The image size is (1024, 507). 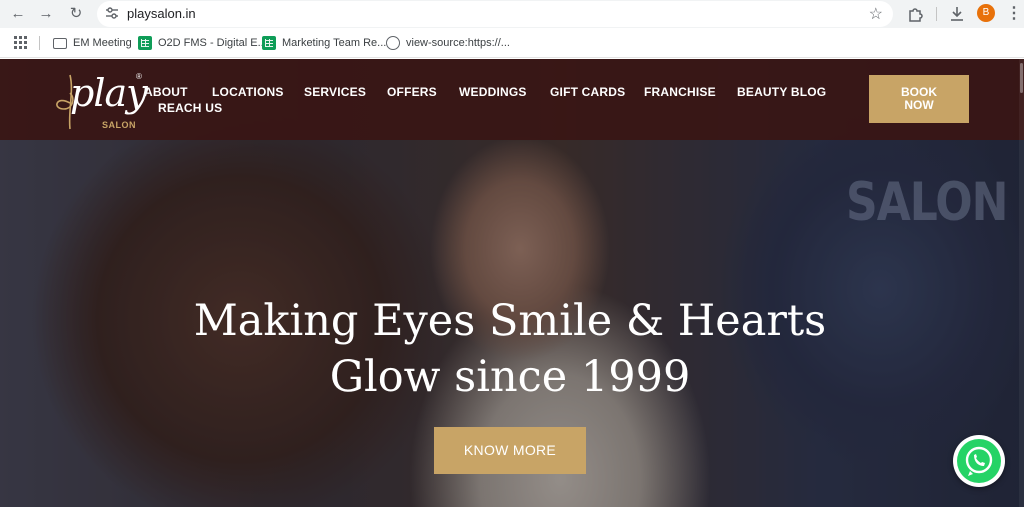 I want to click on address-bar: playsalon.in ☆, so click(x=495, y=14).